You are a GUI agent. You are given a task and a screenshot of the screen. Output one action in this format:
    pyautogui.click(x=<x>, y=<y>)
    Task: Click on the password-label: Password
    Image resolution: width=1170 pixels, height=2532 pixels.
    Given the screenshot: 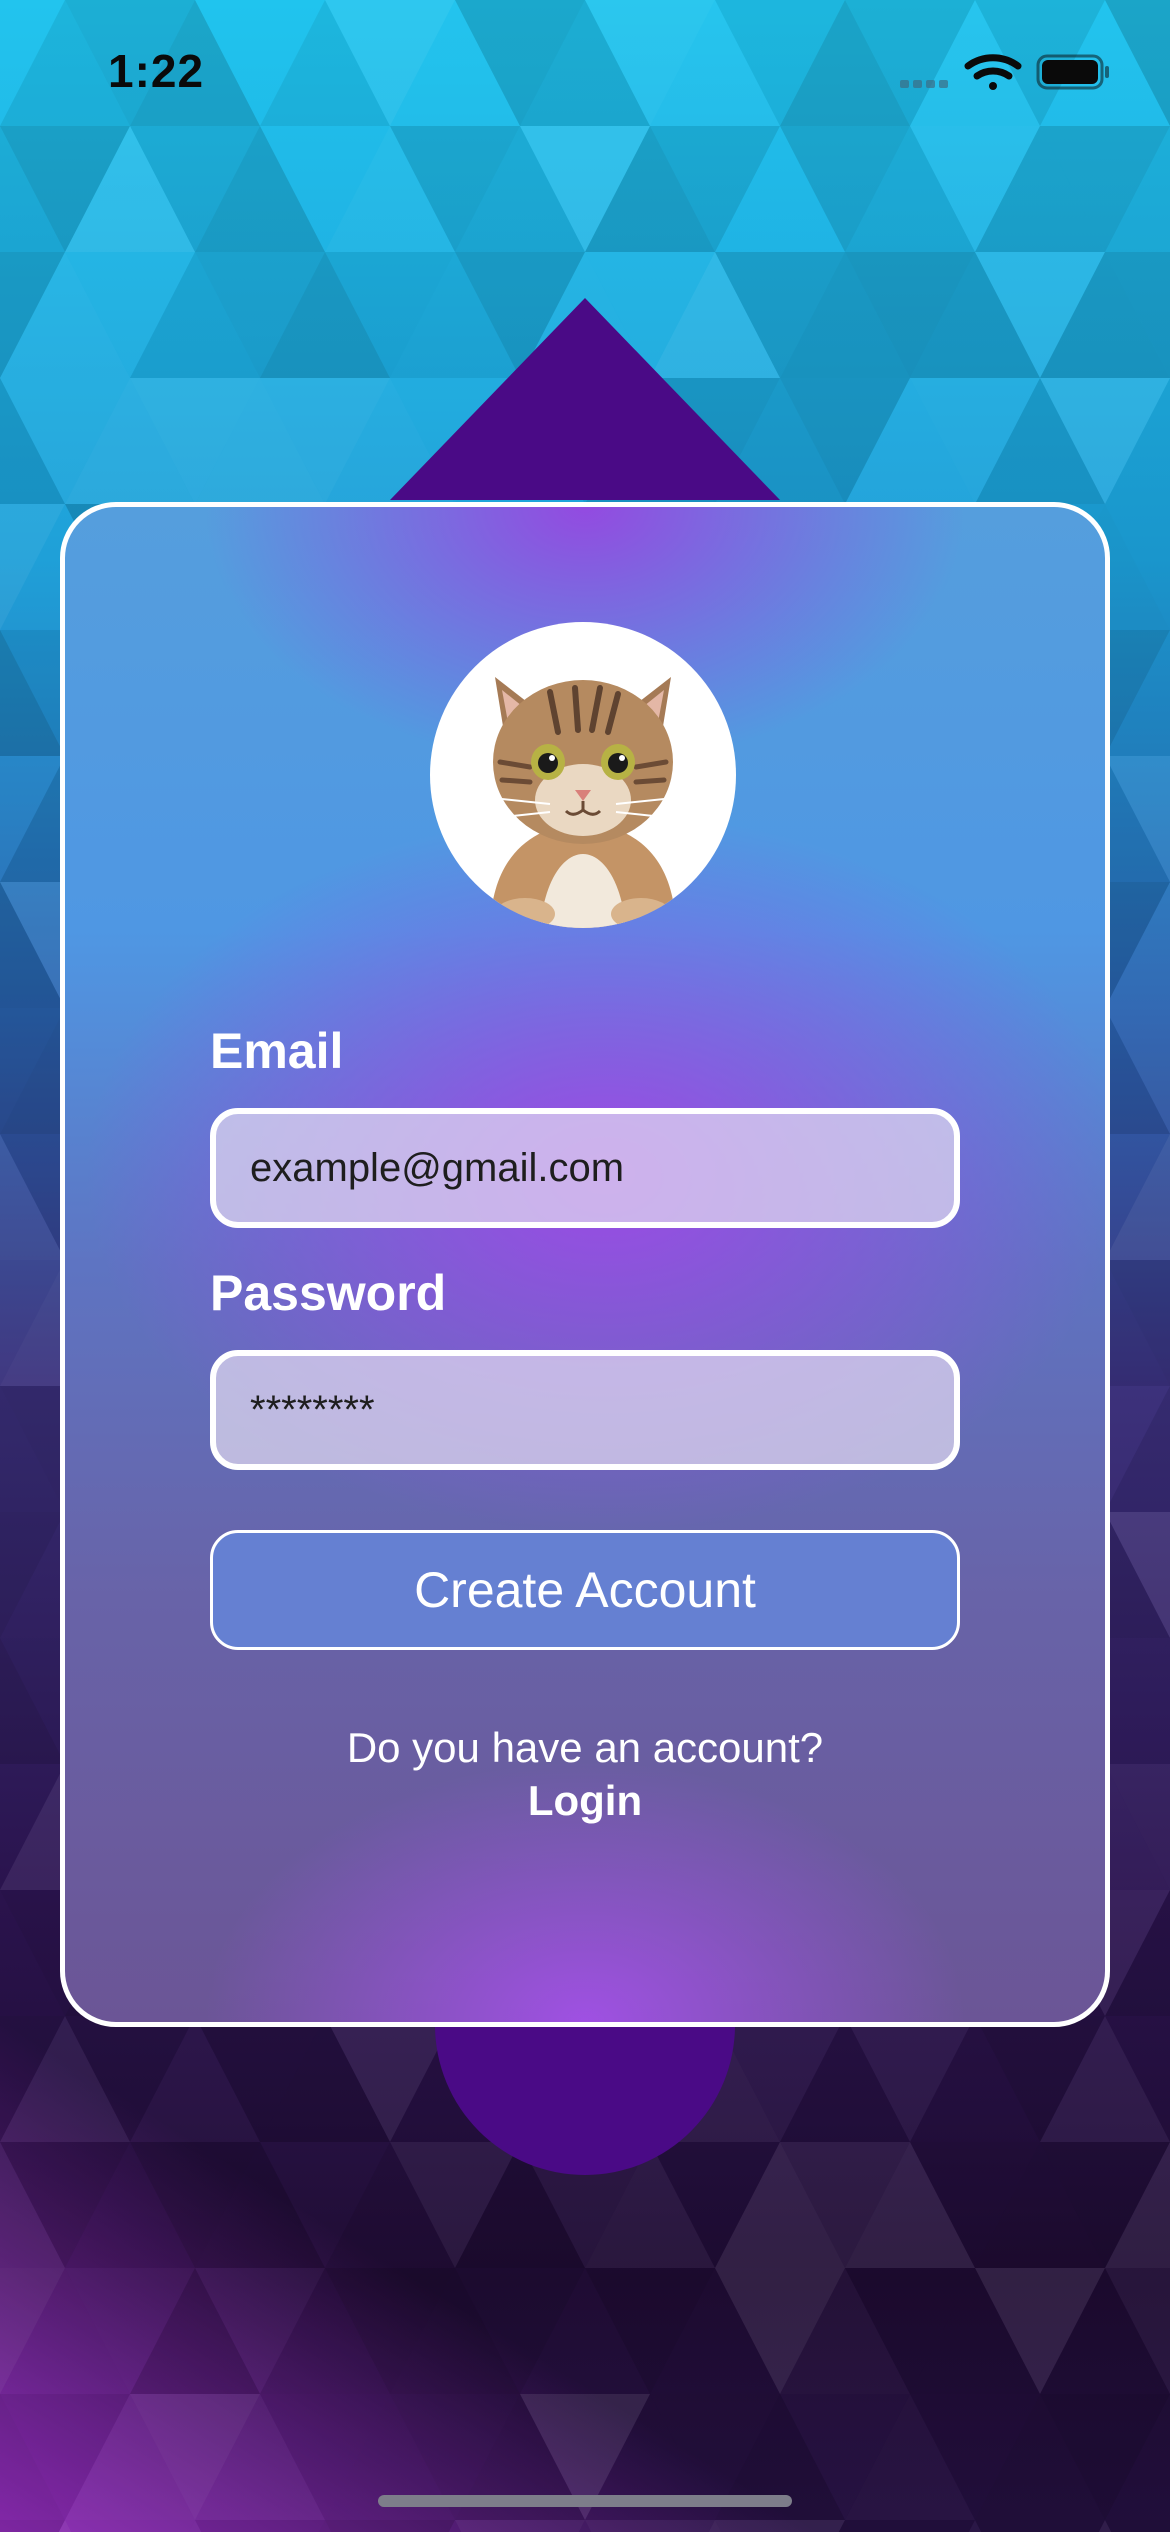 What is the action you would take?
    pyautogui.click(x=328, y=1293)
    